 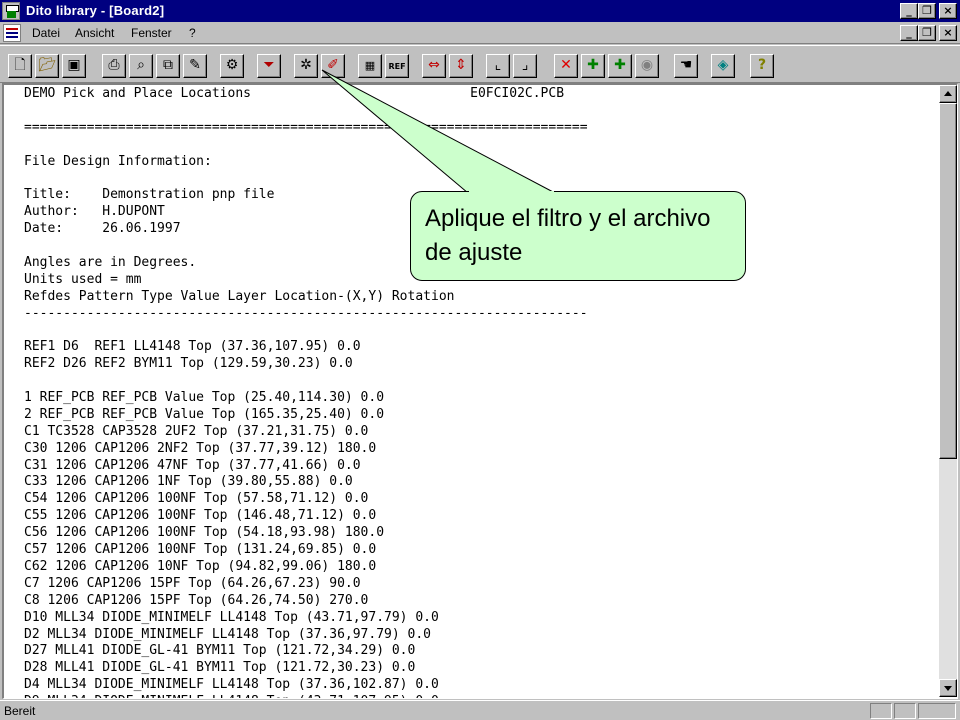 What do you see at coordinates (568, 235) in the screenshot?
I see `callout-text: Aplique el filtro y el archivo de ajuste` at bounding box center [568, 235].